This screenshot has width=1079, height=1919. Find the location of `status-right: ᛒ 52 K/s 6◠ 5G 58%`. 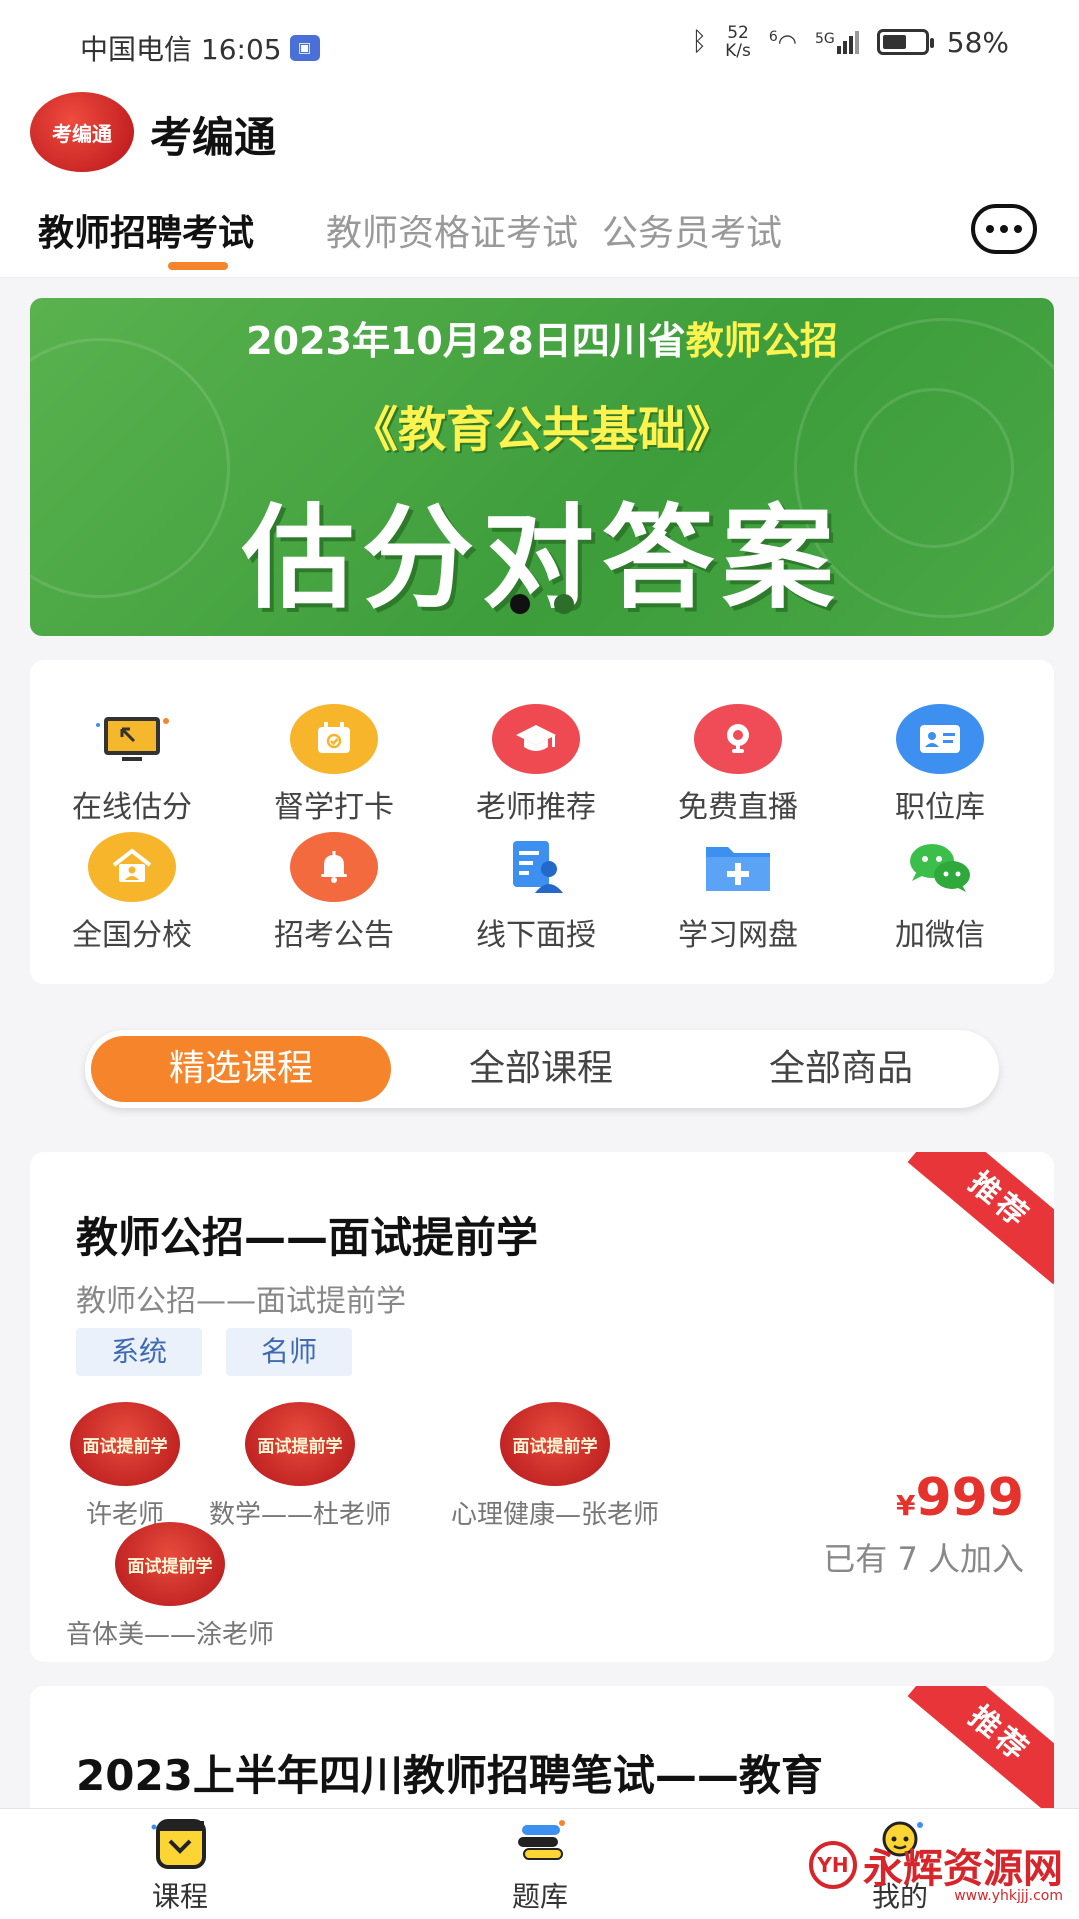

status-right: ᛒ 52 K/s 6◠ 5G 58% is located at coordinates (850, 42).